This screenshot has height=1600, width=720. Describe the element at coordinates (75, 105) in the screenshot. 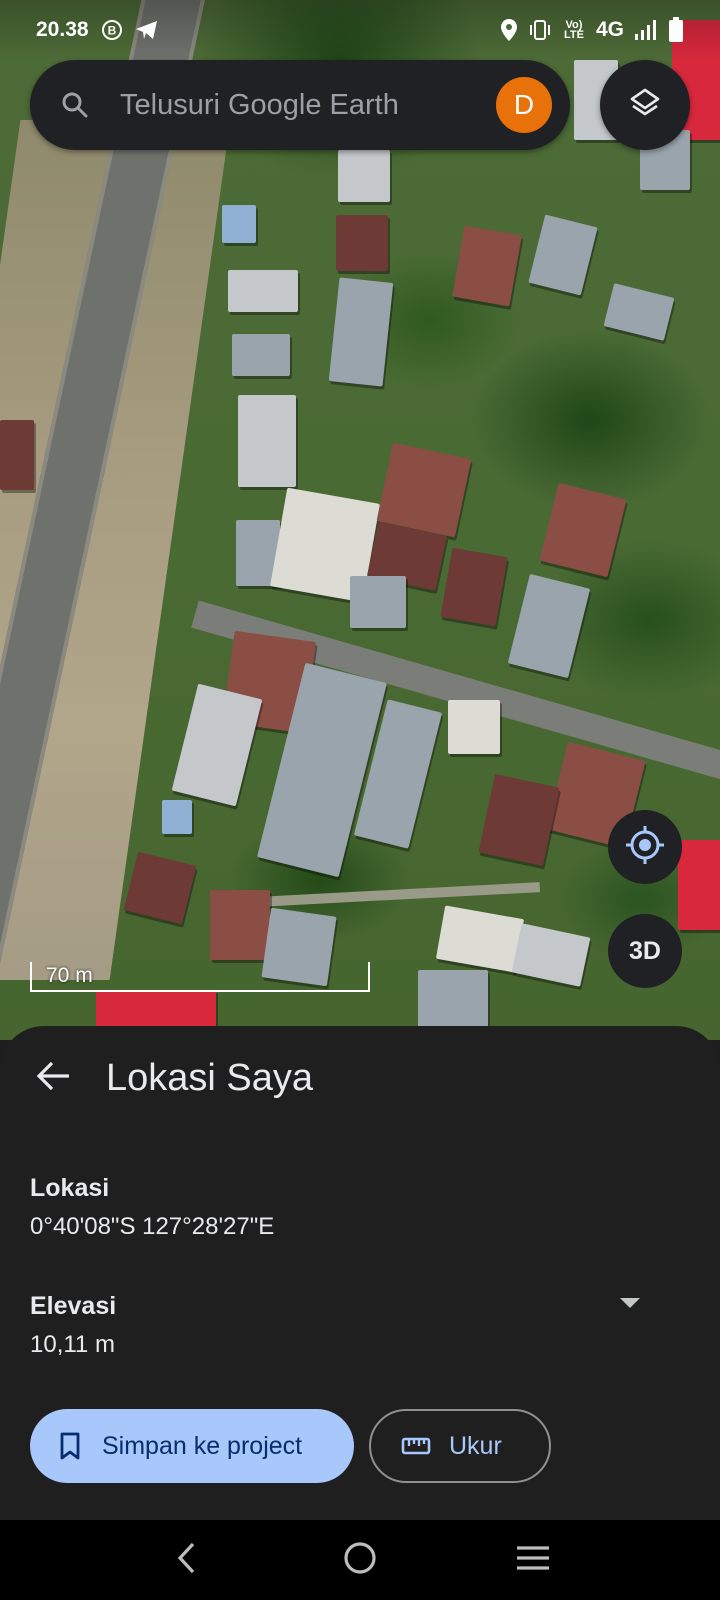

I see `search-icon` at that location.